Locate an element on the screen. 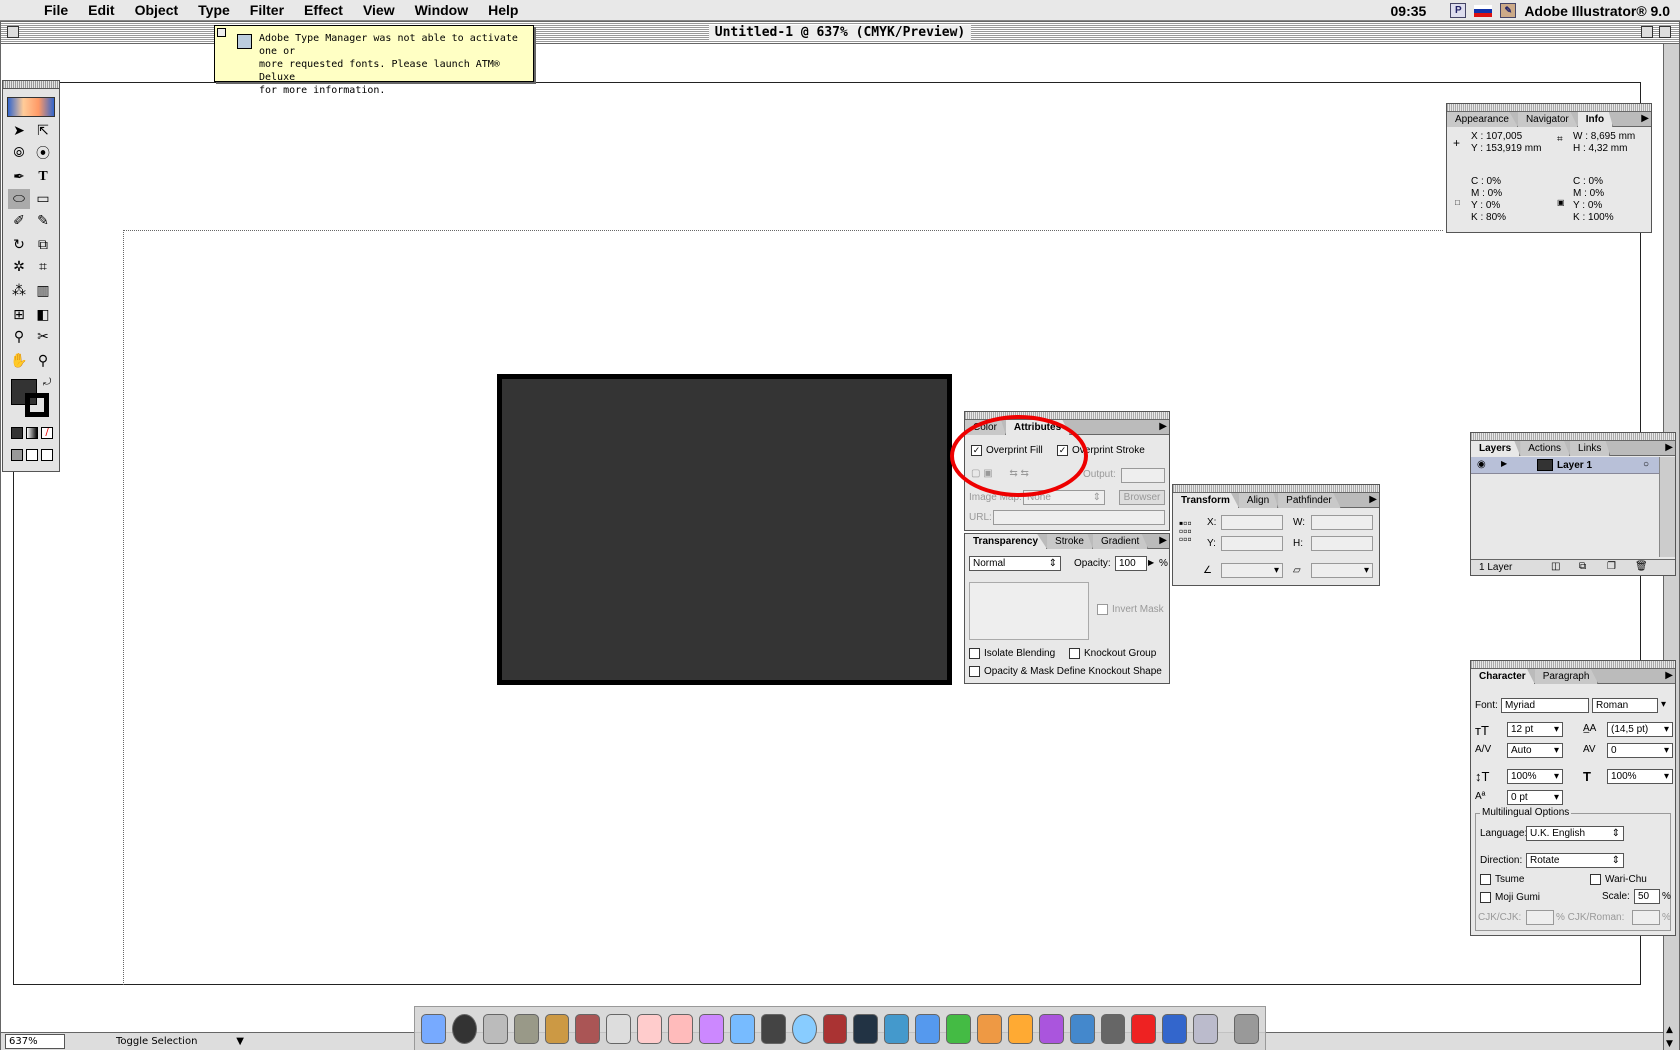 Image resolution: width=1680 pixels, height=1050 pixels. moji-gumi-checkbox is located at coordinates (1485, 897).